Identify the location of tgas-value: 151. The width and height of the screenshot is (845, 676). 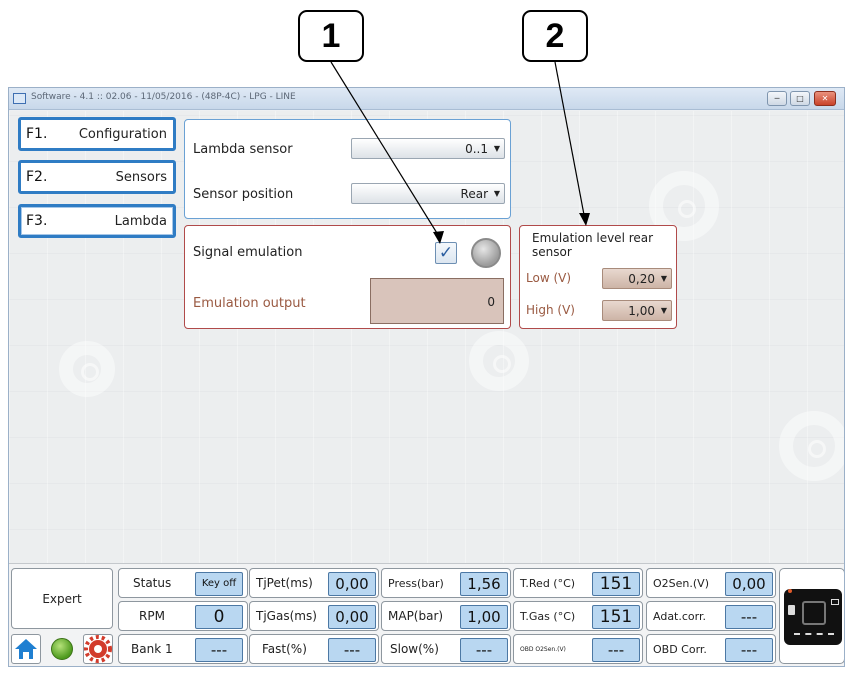
(616, 617).